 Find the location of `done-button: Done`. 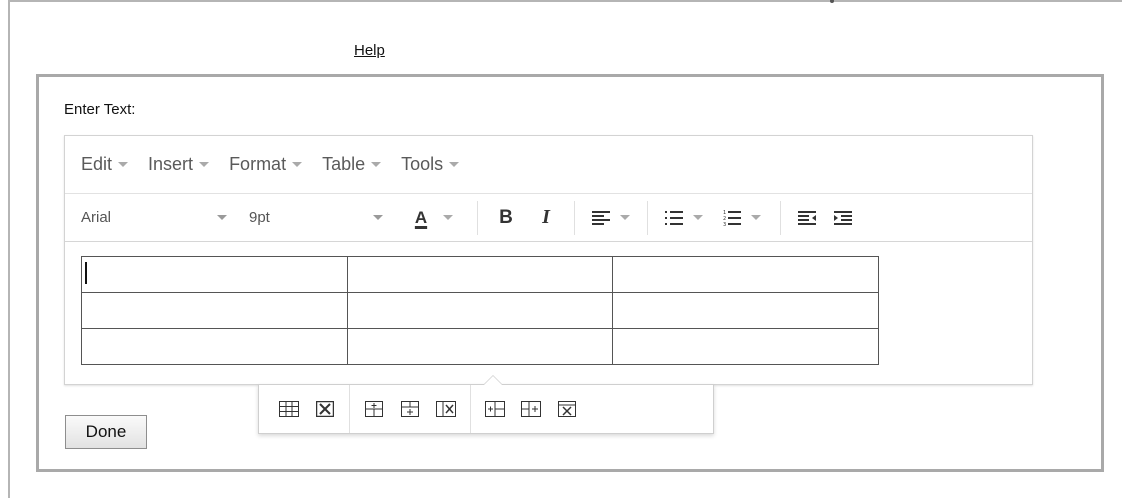

done-button: Done is located at coordinates (106, 432).